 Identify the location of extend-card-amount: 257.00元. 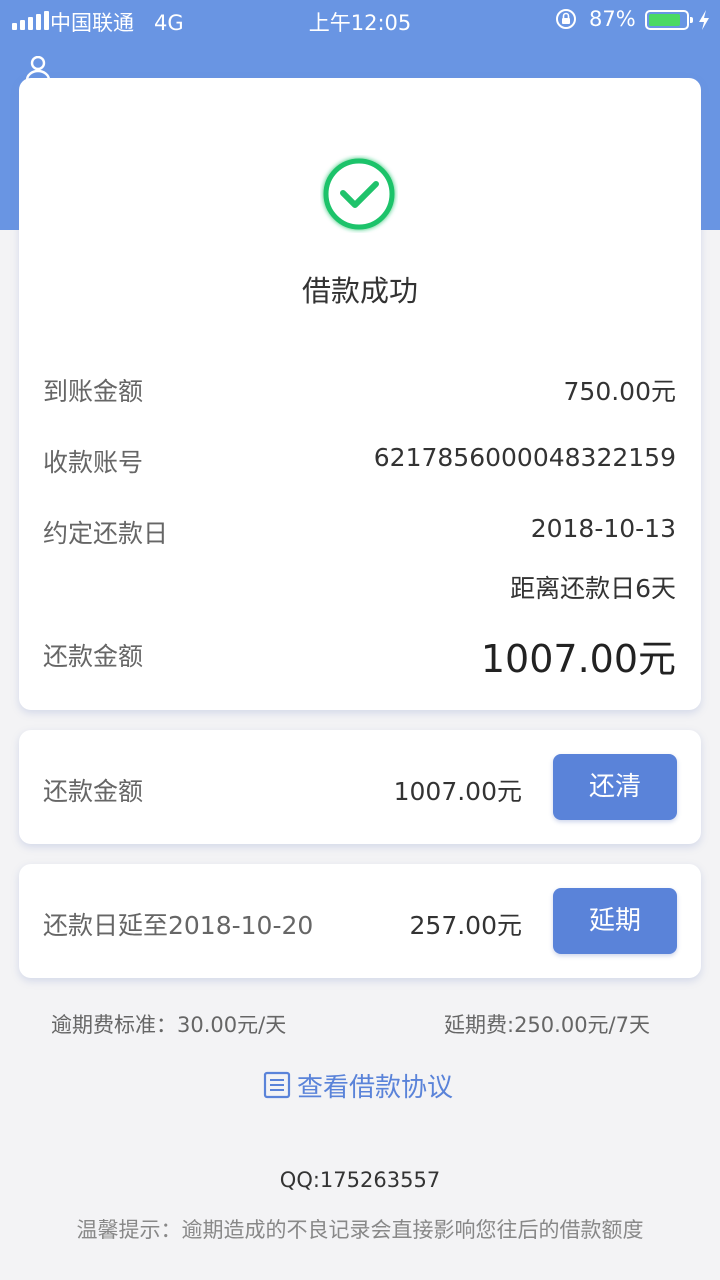
(465, 925).